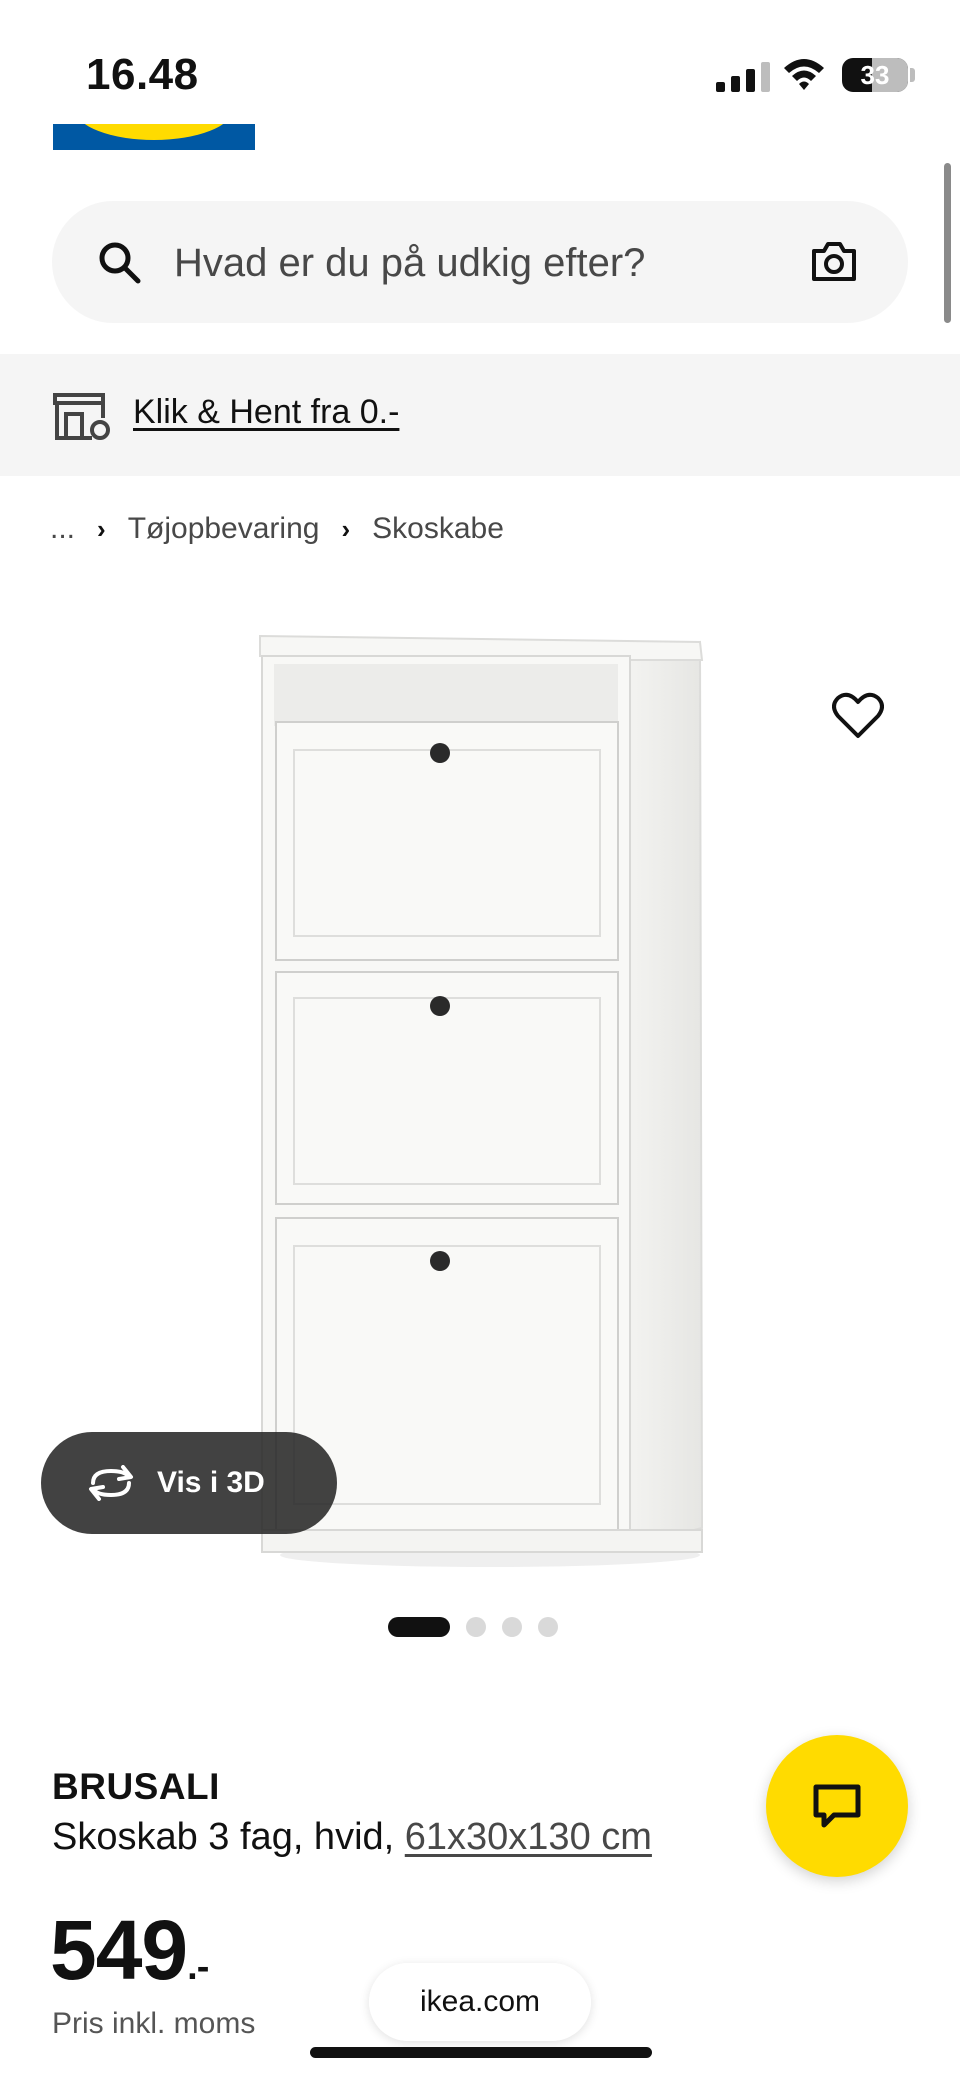 Image resolution: width=960 pixels, height=2079 pixels. What do you see at coordinates (409, 263) in the screenshot?
I see `search-input: Hvad er du på udkig efter?` at bounding box center [409, 263].